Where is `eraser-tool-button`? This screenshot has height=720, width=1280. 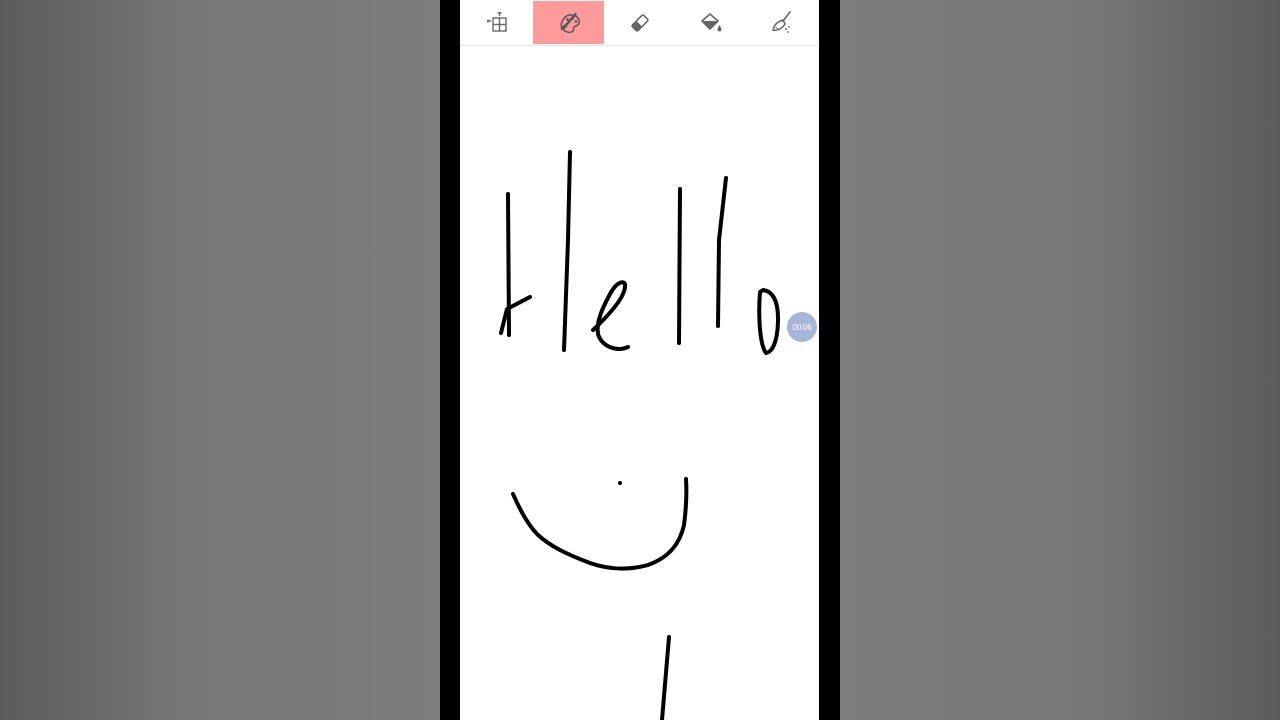
eraser-tool-button is located at coordinates (639, 22).